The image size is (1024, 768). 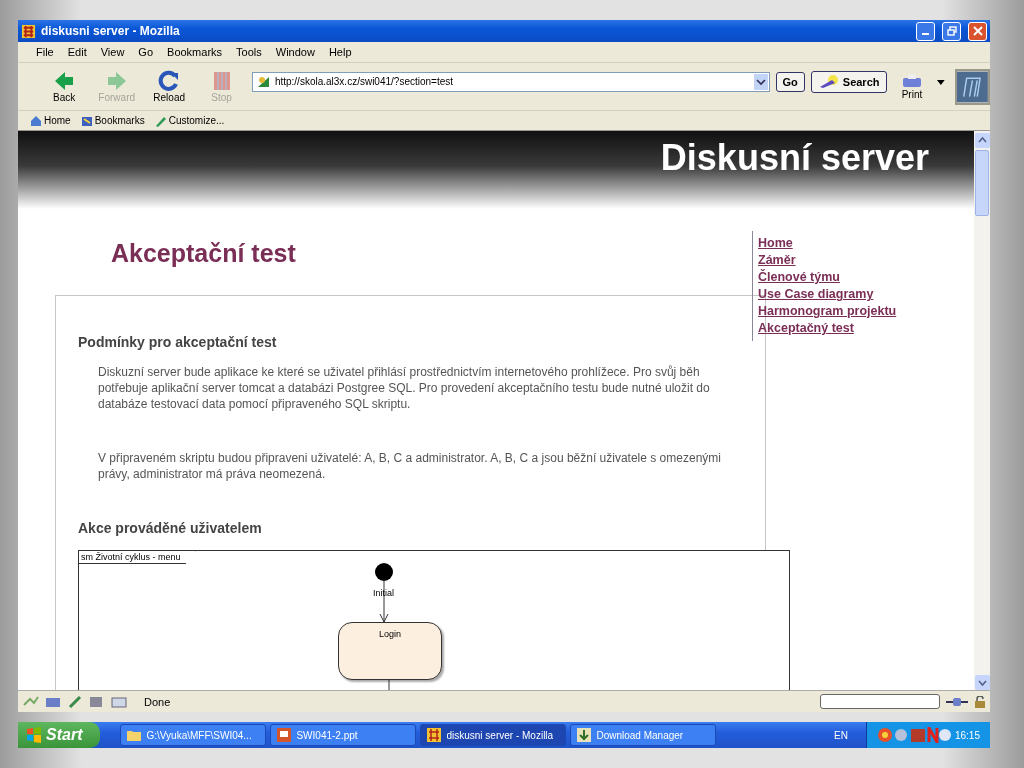 I want to click on search-button: Search, so click(x=848, y=81).